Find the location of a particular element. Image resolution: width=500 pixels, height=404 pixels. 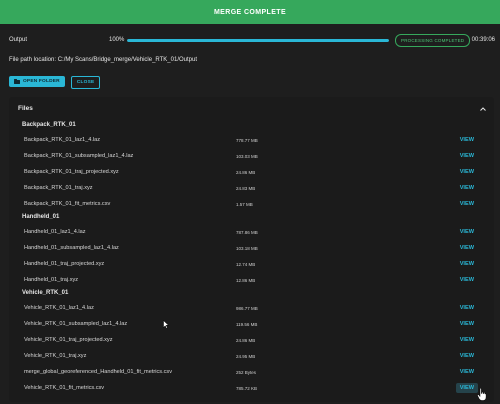

file-row: Handheld_01_traj.xyz 12.86 MB VIEW is located at coordinates (254, 280).